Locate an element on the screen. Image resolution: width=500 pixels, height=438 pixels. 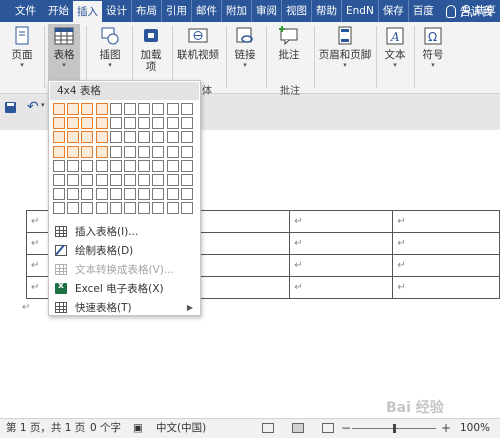
word-count: 0 个字 is located at coordinates (105, 428).